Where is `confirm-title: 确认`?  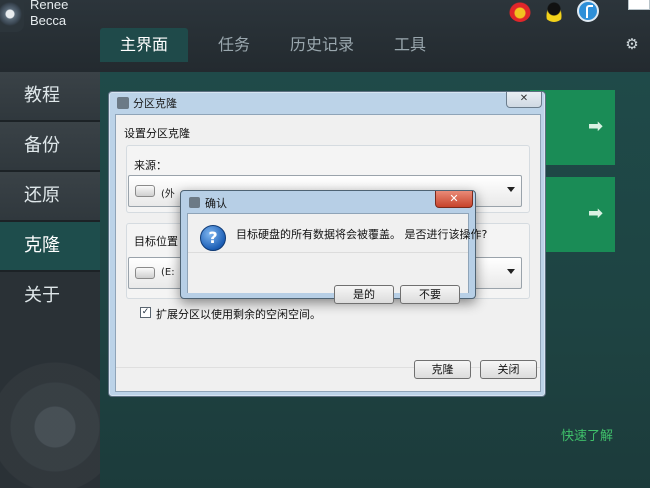 confirm-title: 确认 is located at coordinates (216, 203).